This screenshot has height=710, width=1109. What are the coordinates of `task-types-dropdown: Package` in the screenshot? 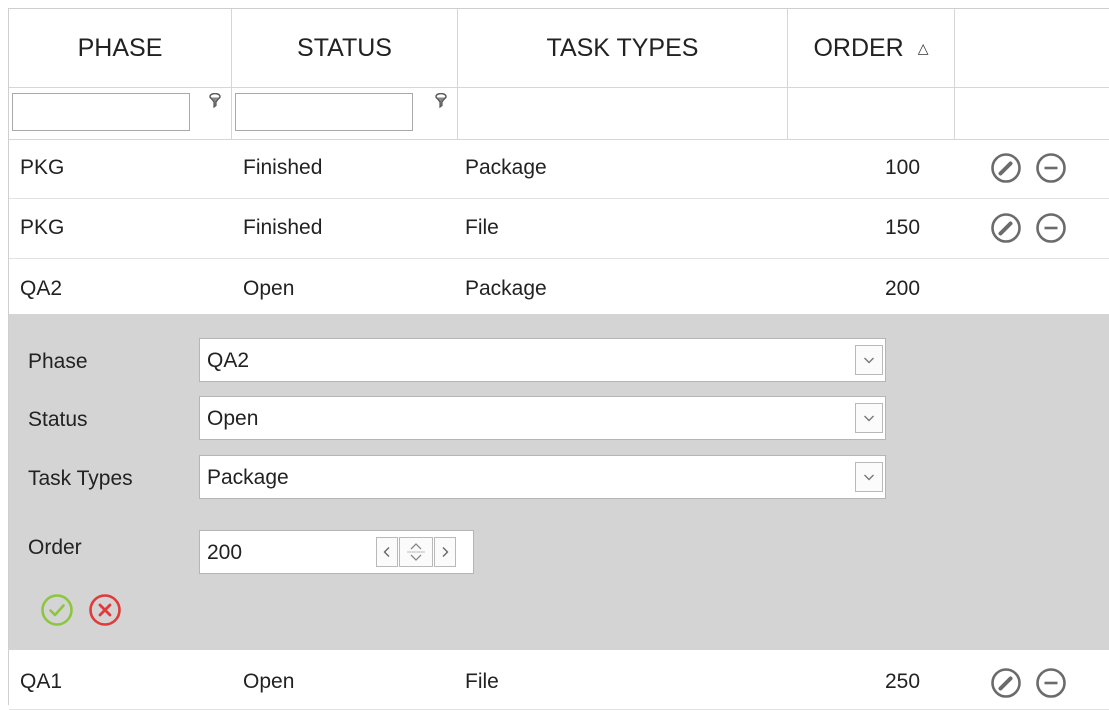 It's located at (542, 477).